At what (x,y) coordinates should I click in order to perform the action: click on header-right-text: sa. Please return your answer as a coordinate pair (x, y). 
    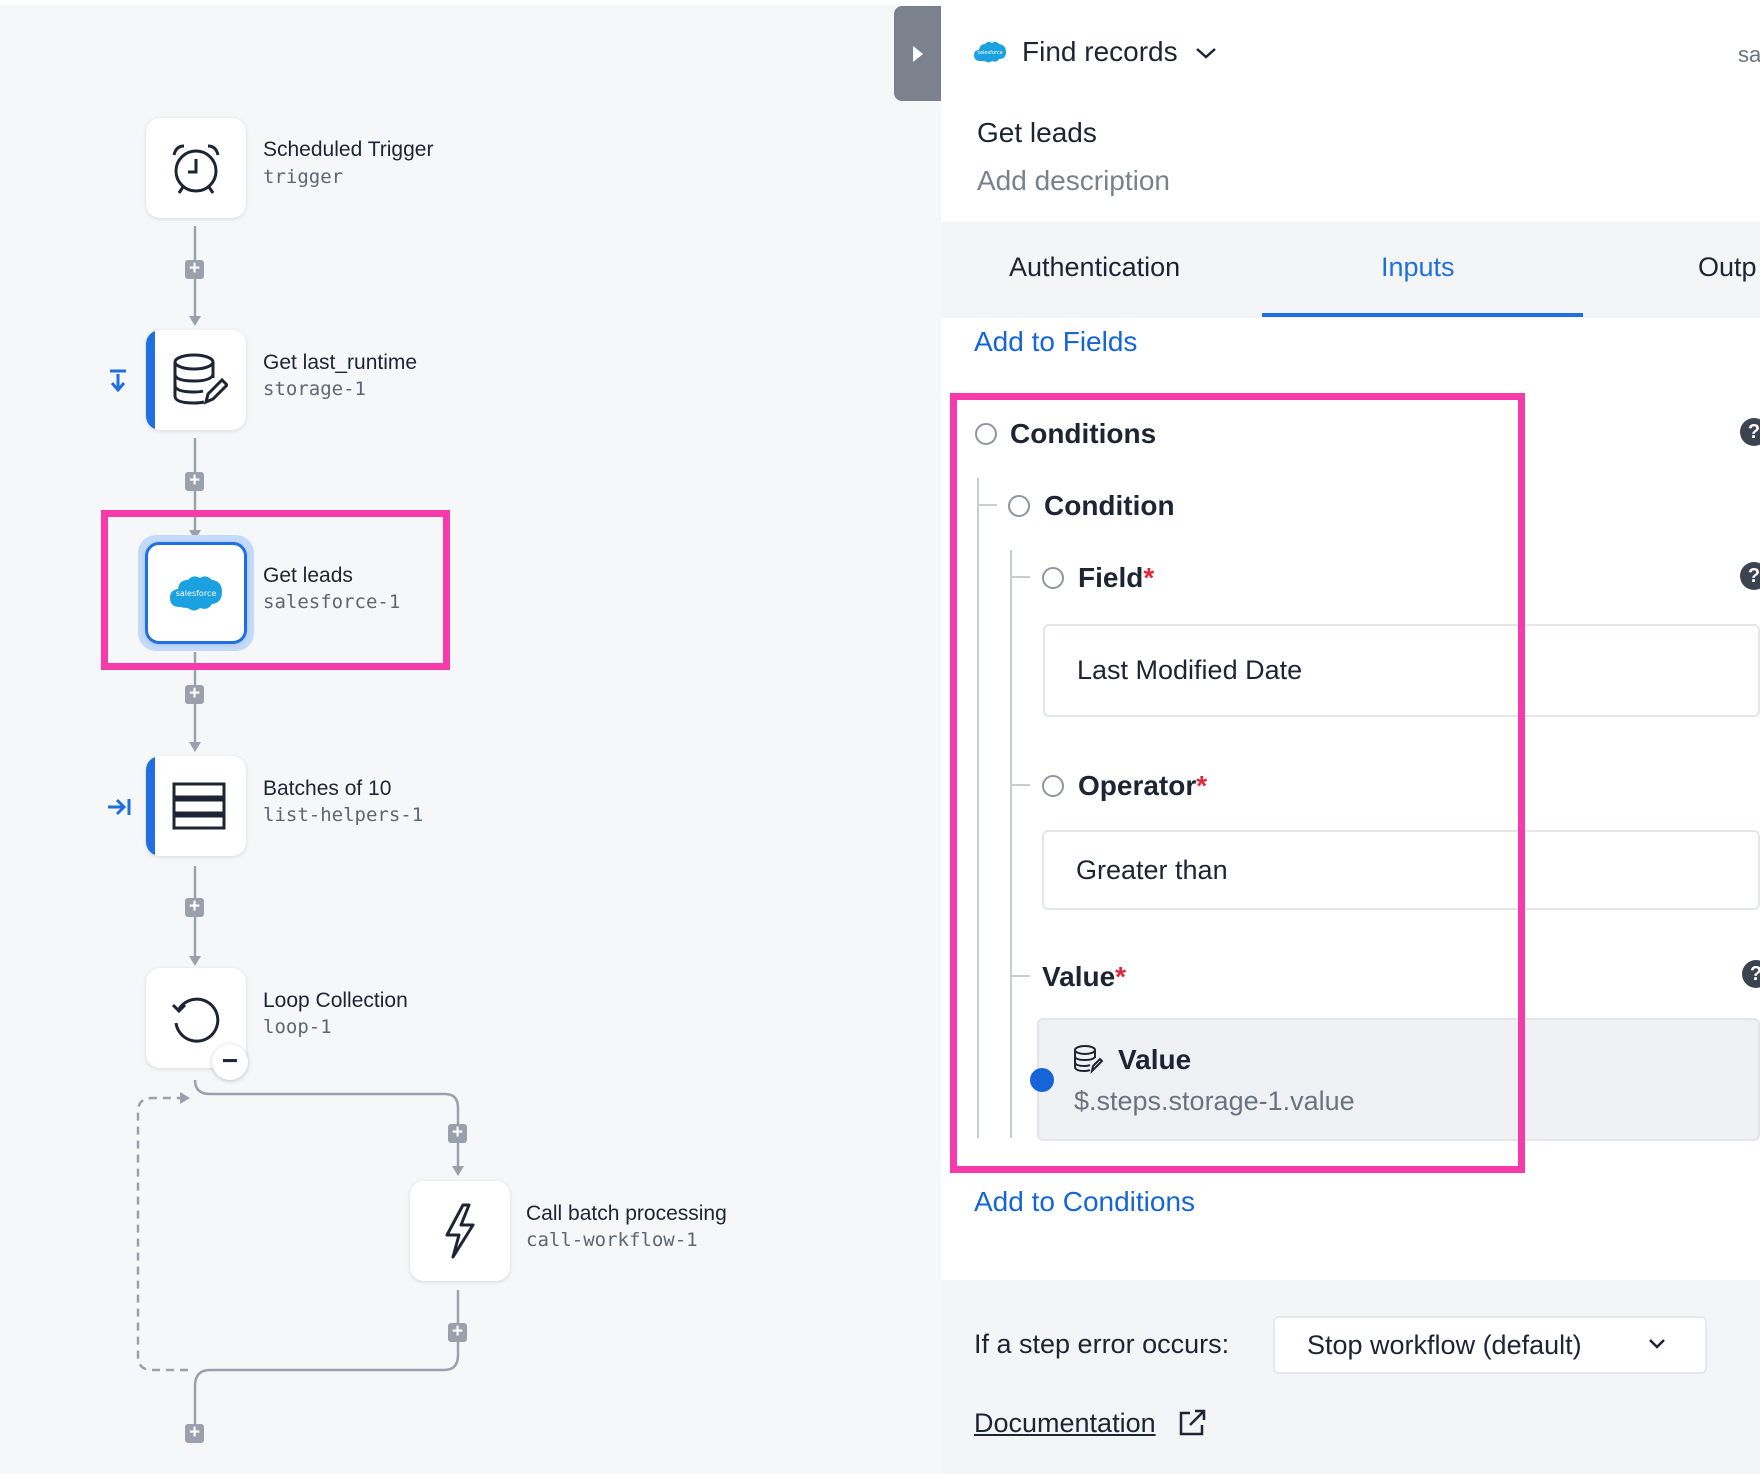
    Looking at the image, I should click on (1749, 54).